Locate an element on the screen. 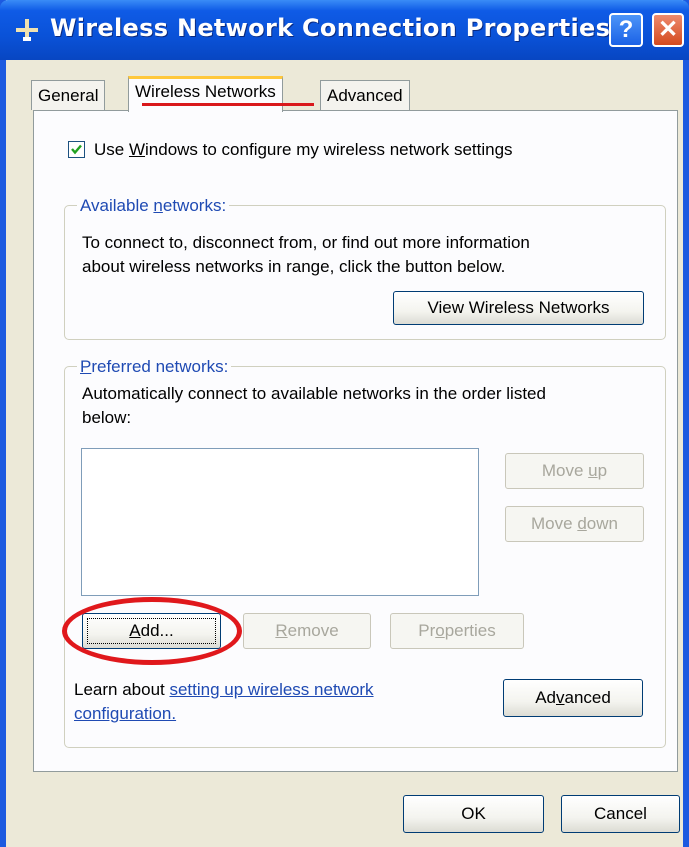 The image size is (689, 847). preferred-networks-list is located at coordinates (280, 522).